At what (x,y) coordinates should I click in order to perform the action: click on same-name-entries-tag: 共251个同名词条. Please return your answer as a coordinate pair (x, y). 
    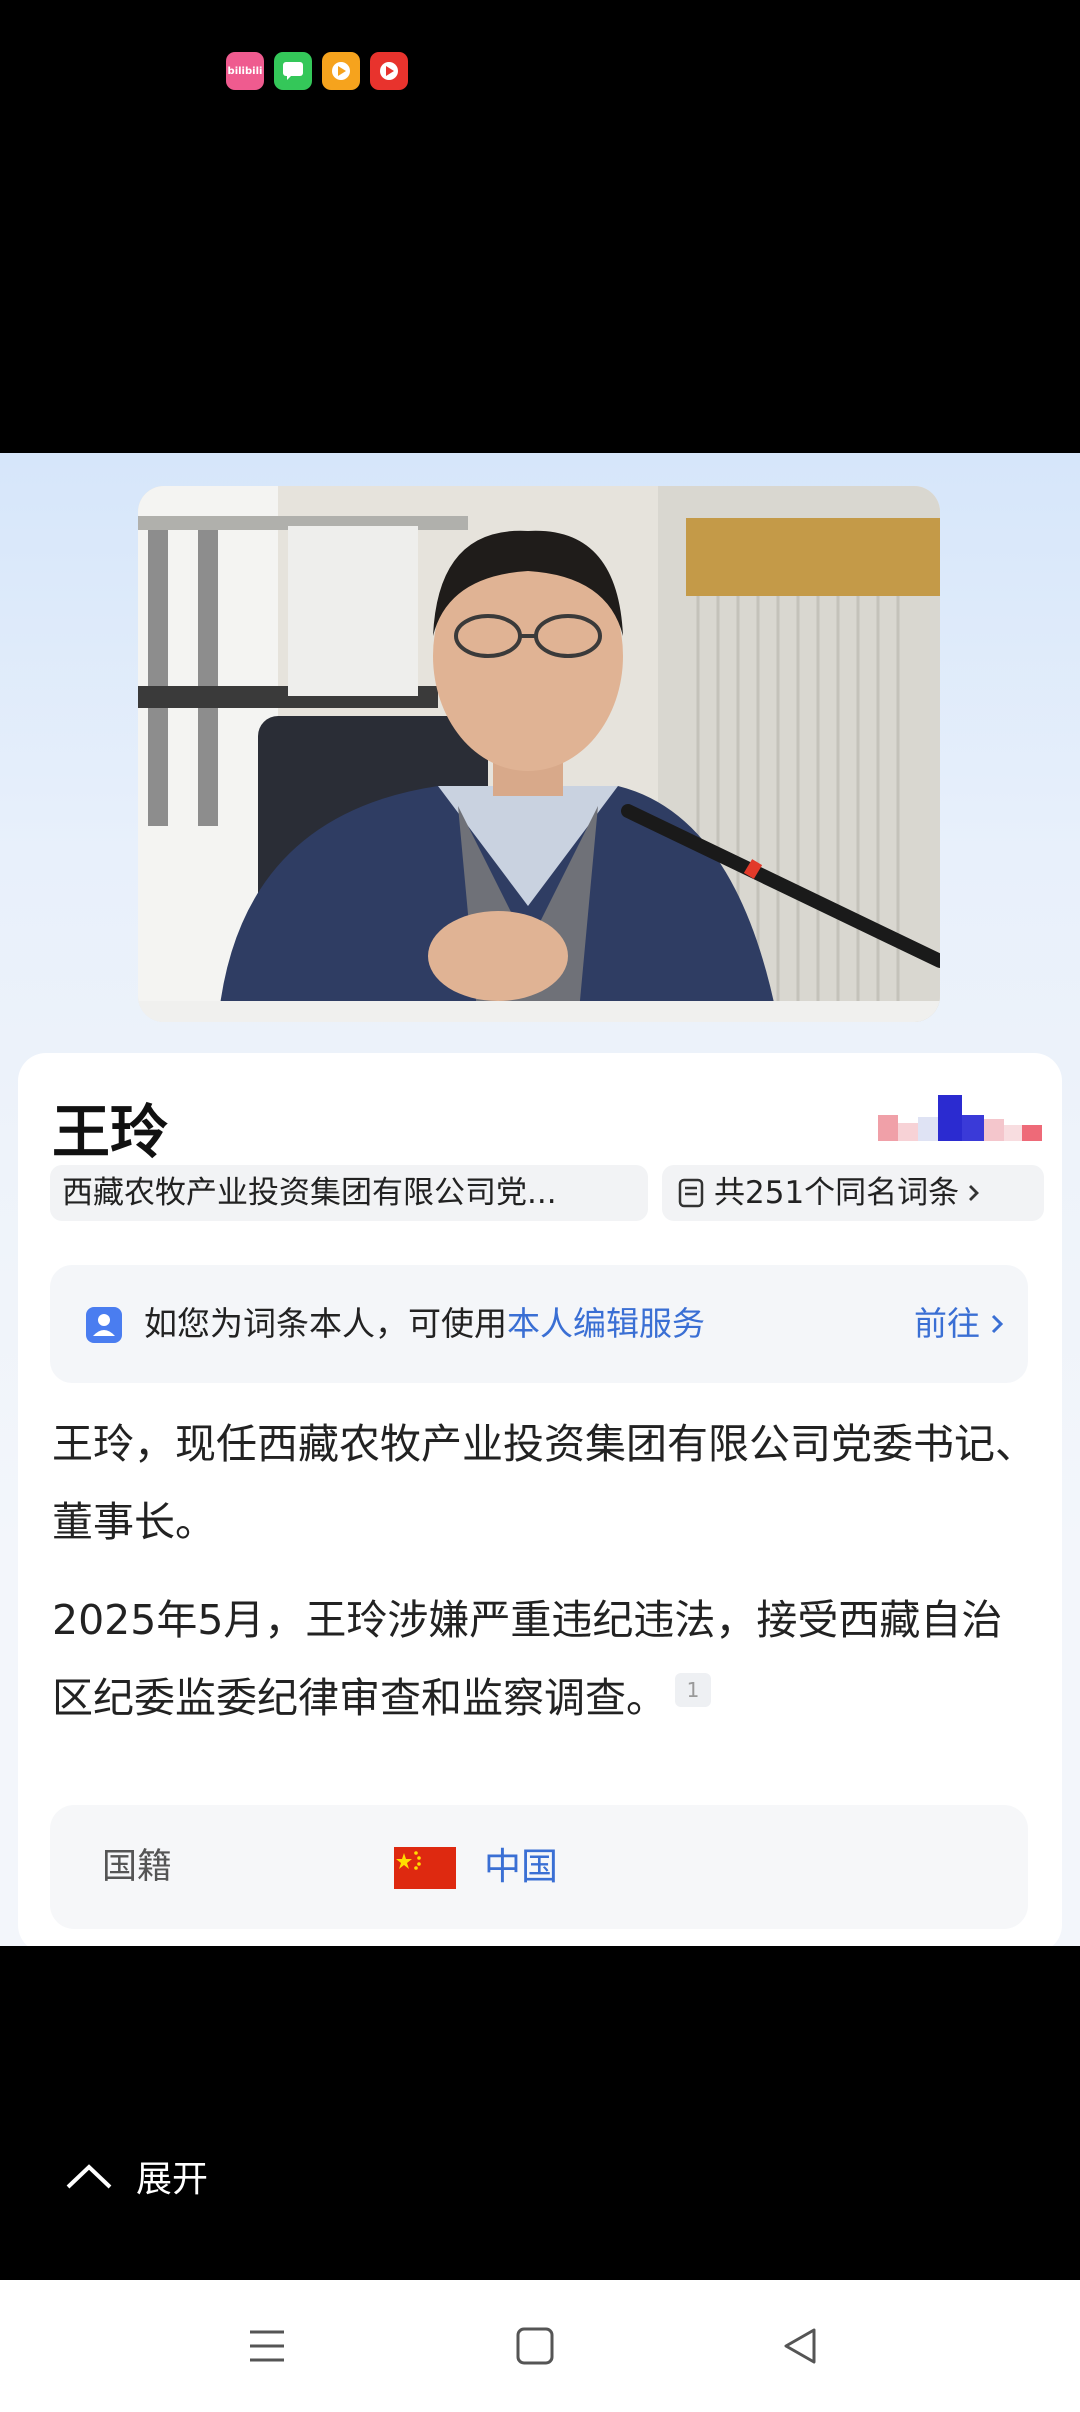
    Looking at the image, I should click on (853, 1193).